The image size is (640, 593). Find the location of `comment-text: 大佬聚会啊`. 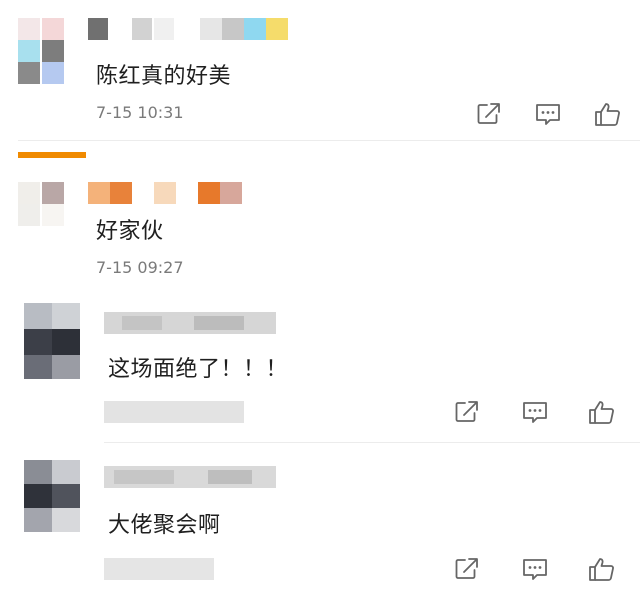

comment-text: 大佬聚会啊 is located at coordinates (164, 525).